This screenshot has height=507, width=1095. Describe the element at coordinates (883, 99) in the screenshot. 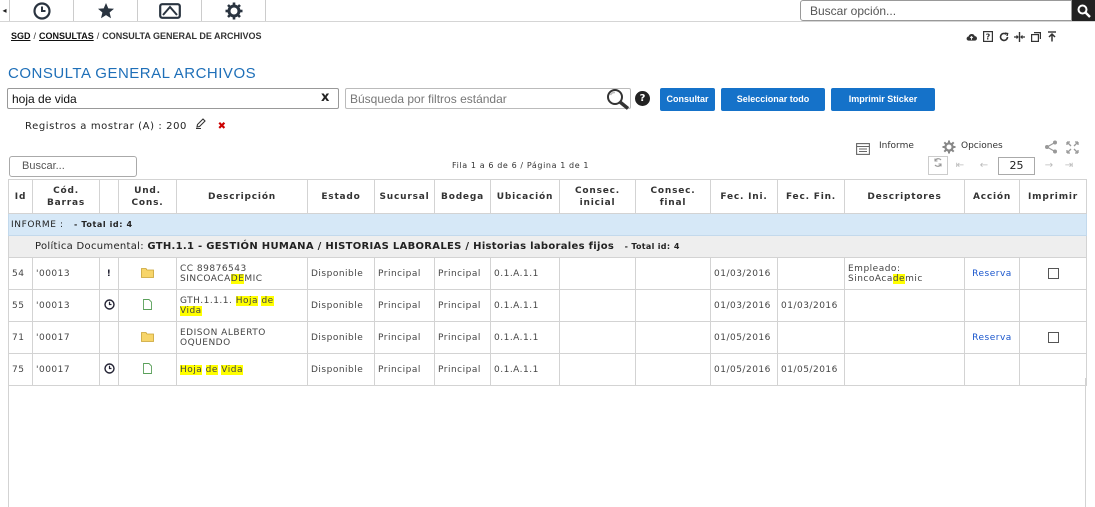

I see `print-sticker-button: Imprimir Sticker` at that location.